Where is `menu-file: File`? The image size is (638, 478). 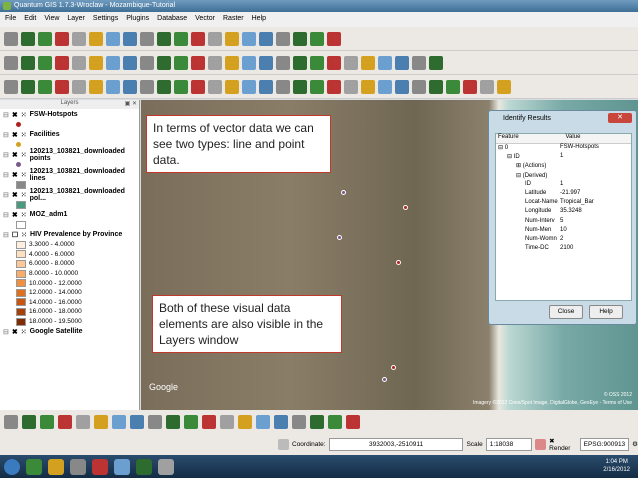 menu-file: File is located at coordinates (10, 19).